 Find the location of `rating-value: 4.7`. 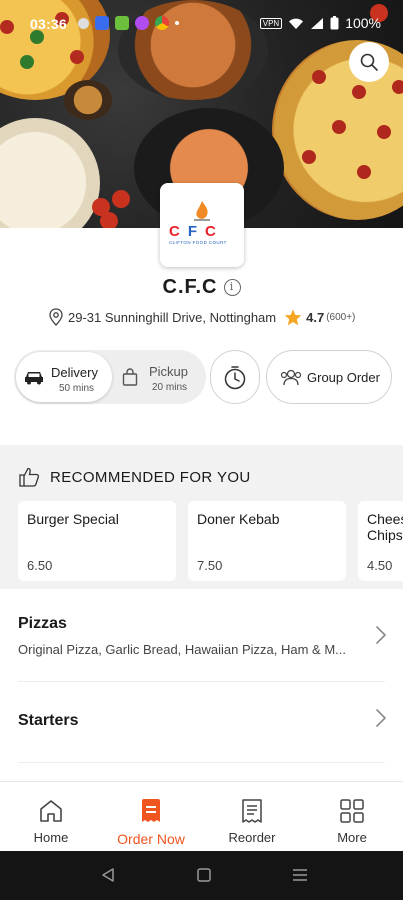

rating-value: 4.7 is located at coordinates (315, 317).